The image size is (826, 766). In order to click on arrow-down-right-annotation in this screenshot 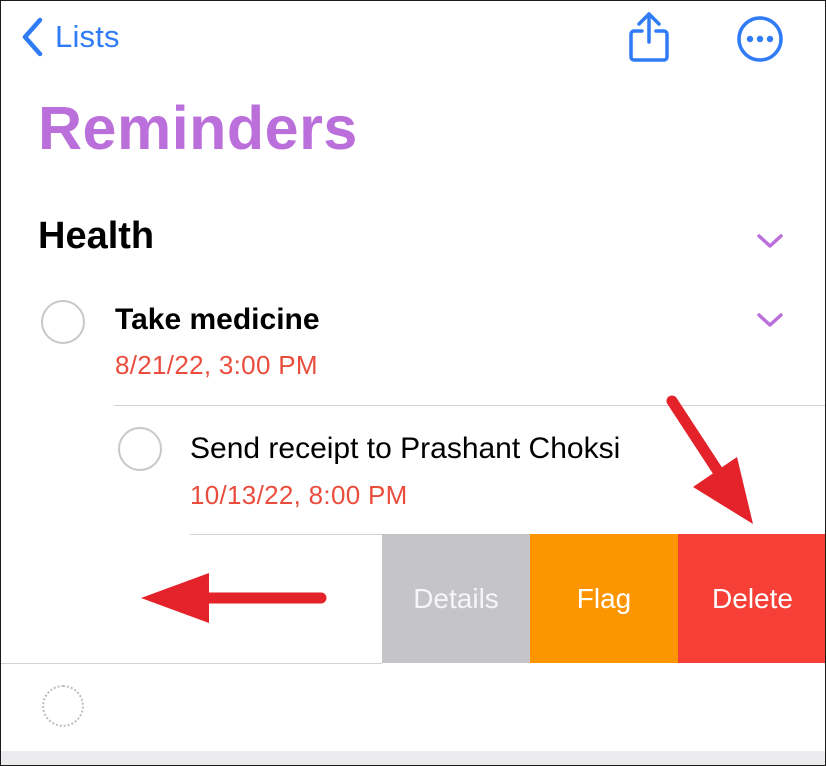, I will do `click(709, 459)`.